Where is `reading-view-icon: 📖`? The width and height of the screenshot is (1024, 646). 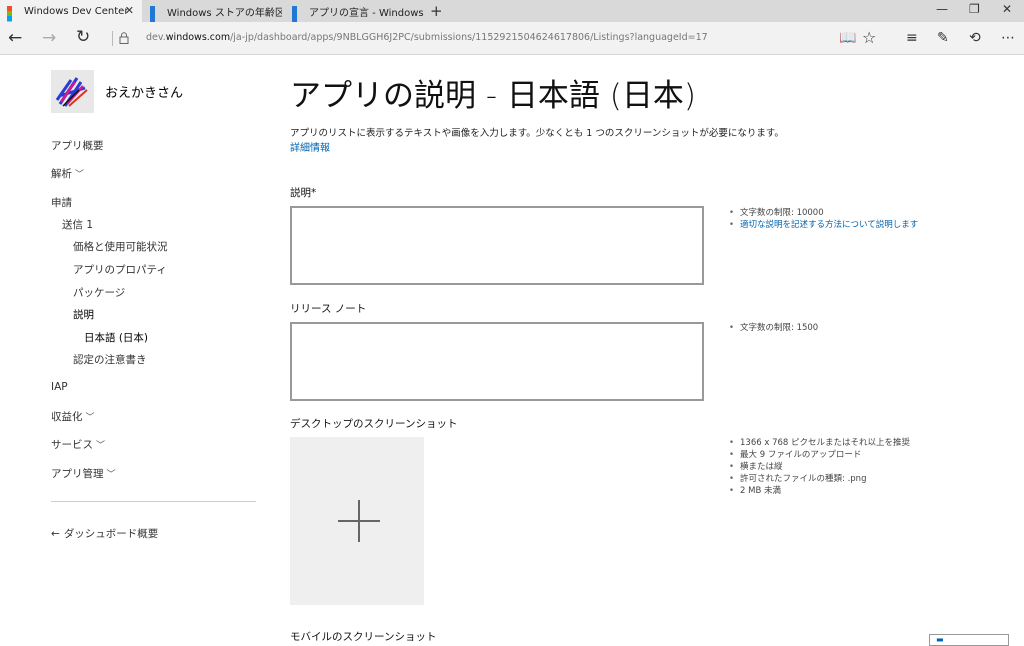
reading-view-icon: 📖 is located at coordinates (847, 38).